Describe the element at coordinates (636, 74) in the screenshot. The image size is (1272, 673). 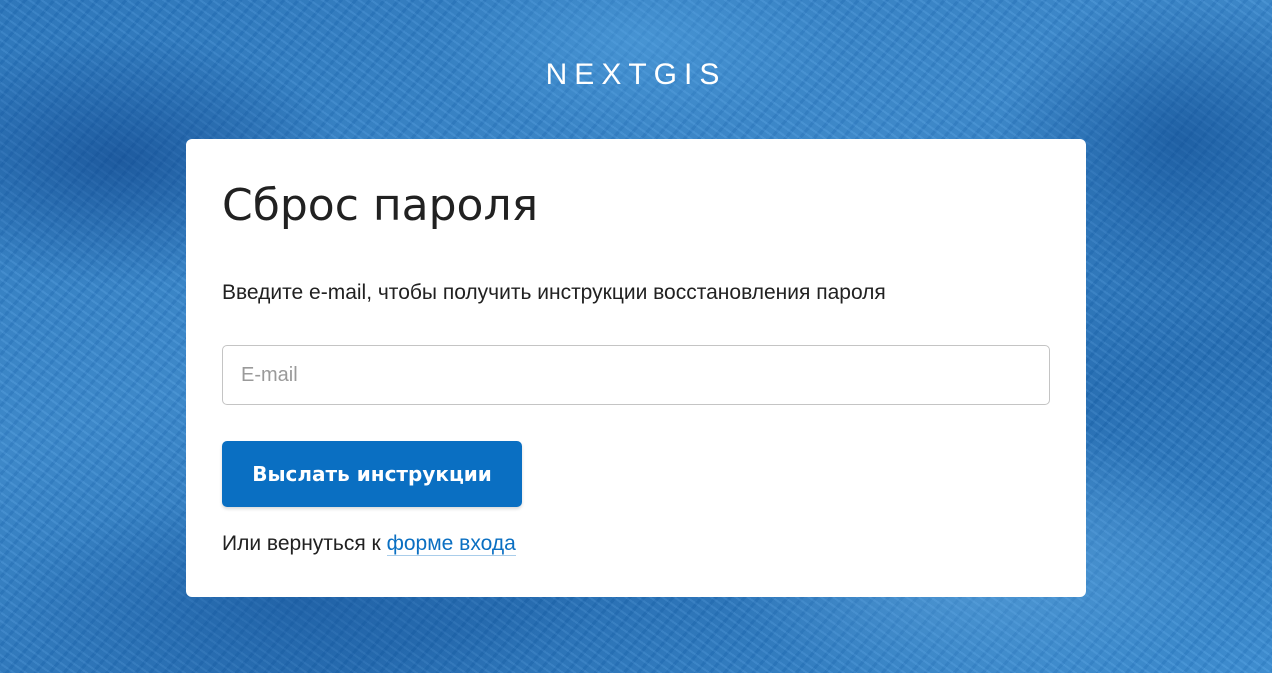
I see `nextgis-logo: NEXTGIS` at that location.